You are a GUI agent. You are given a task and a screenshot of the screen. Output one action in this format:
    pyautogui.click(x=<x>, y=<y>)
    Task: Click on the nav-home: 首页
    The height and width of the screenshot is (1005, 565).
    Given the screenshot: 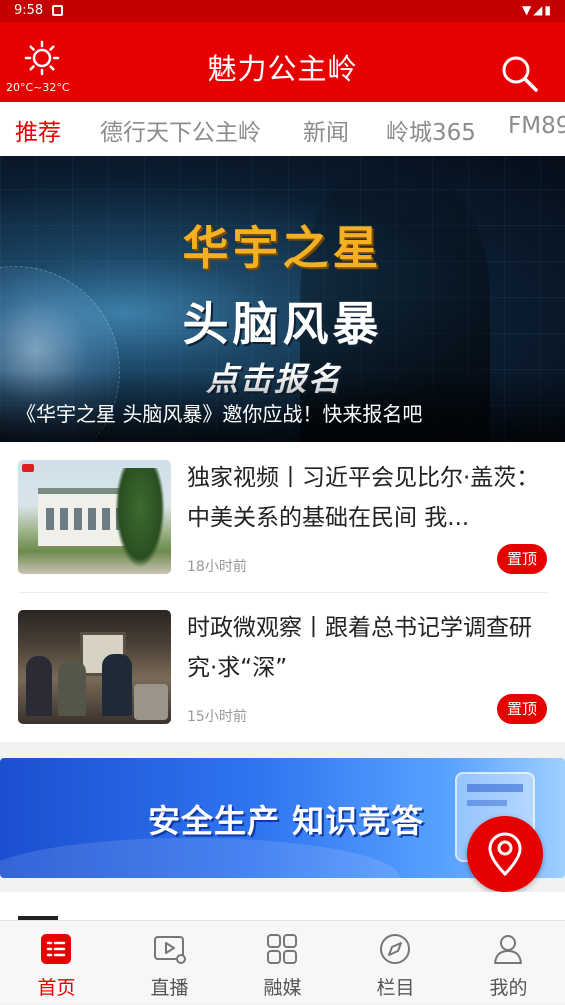 What is the action you would take?
    pyautogui.click(x=56, y=963)
    